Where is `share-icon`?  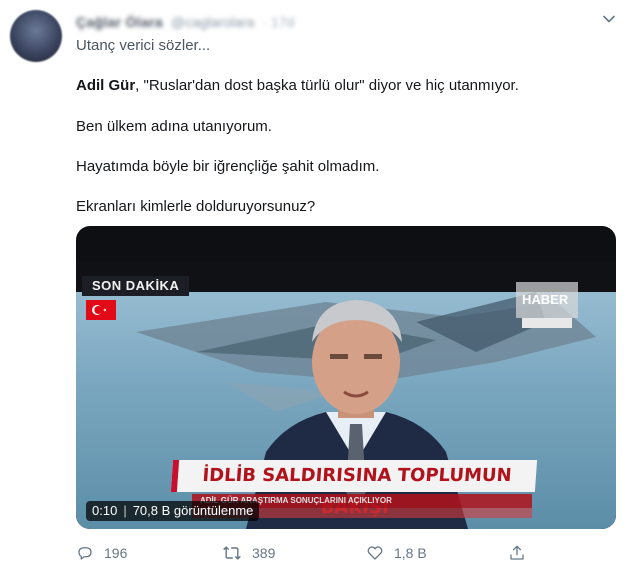
share-icon is located at coordinates (517, 552).